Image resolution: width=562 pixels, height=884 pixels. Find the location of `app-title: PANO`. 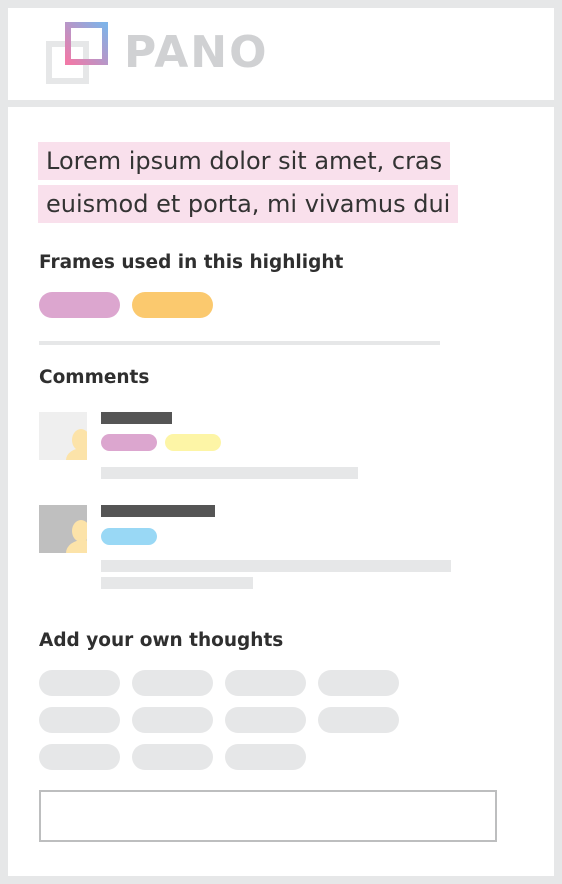

app-title: PANO is located at coordinates (196, 52).